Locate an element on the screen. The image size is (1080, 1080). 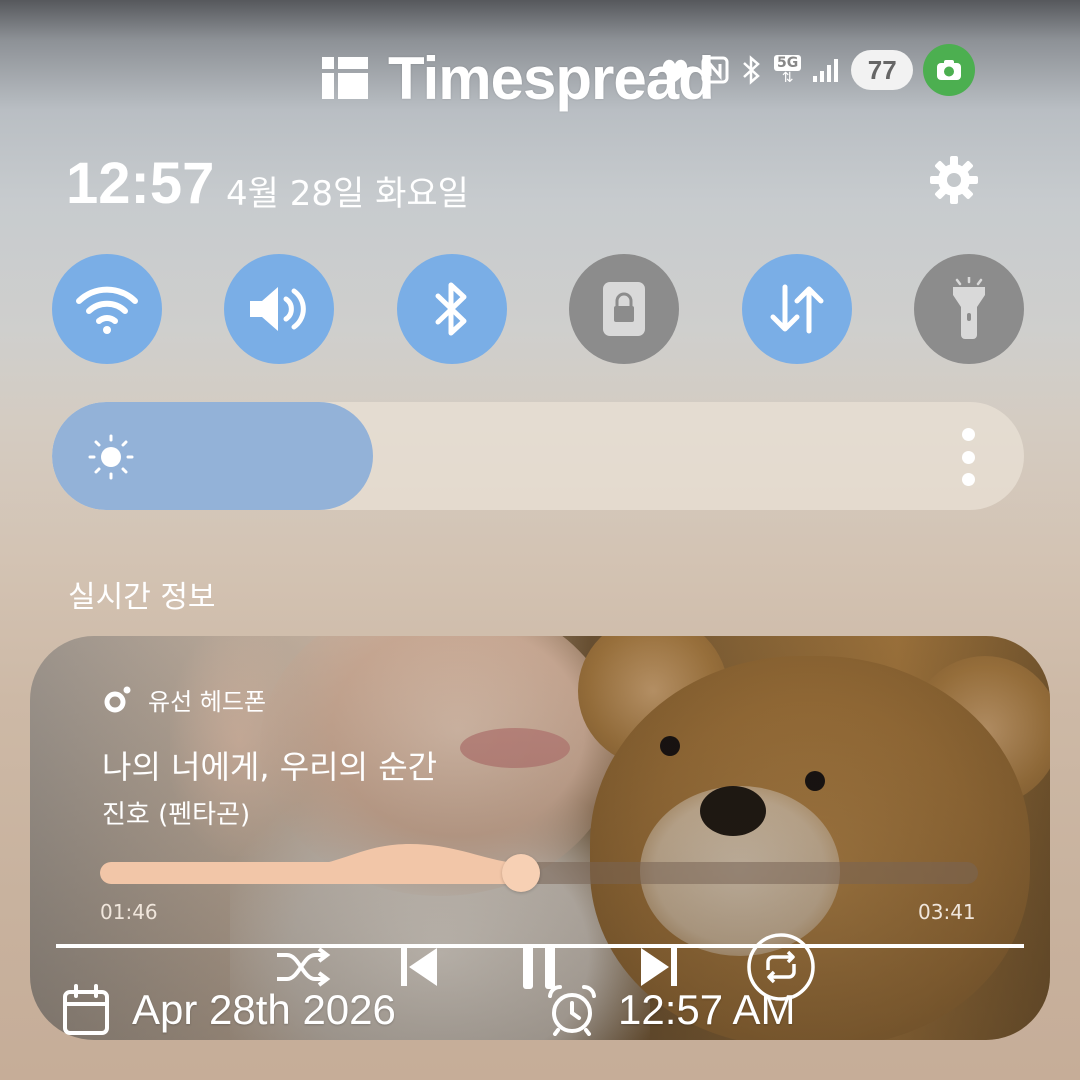
media-source-label: 유선 헤드폰 is located at coordinates (207, 702).